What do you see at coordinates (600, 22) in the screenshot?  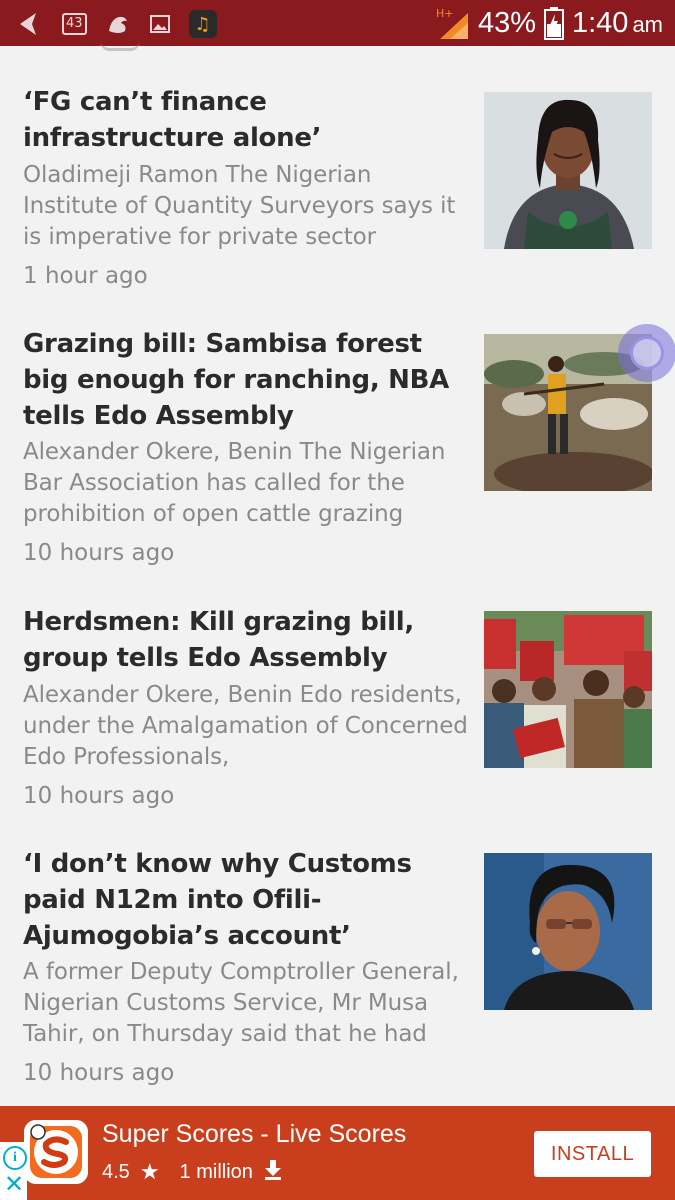 I see `clock-time: 1:40` at bounding box center [600, 22].